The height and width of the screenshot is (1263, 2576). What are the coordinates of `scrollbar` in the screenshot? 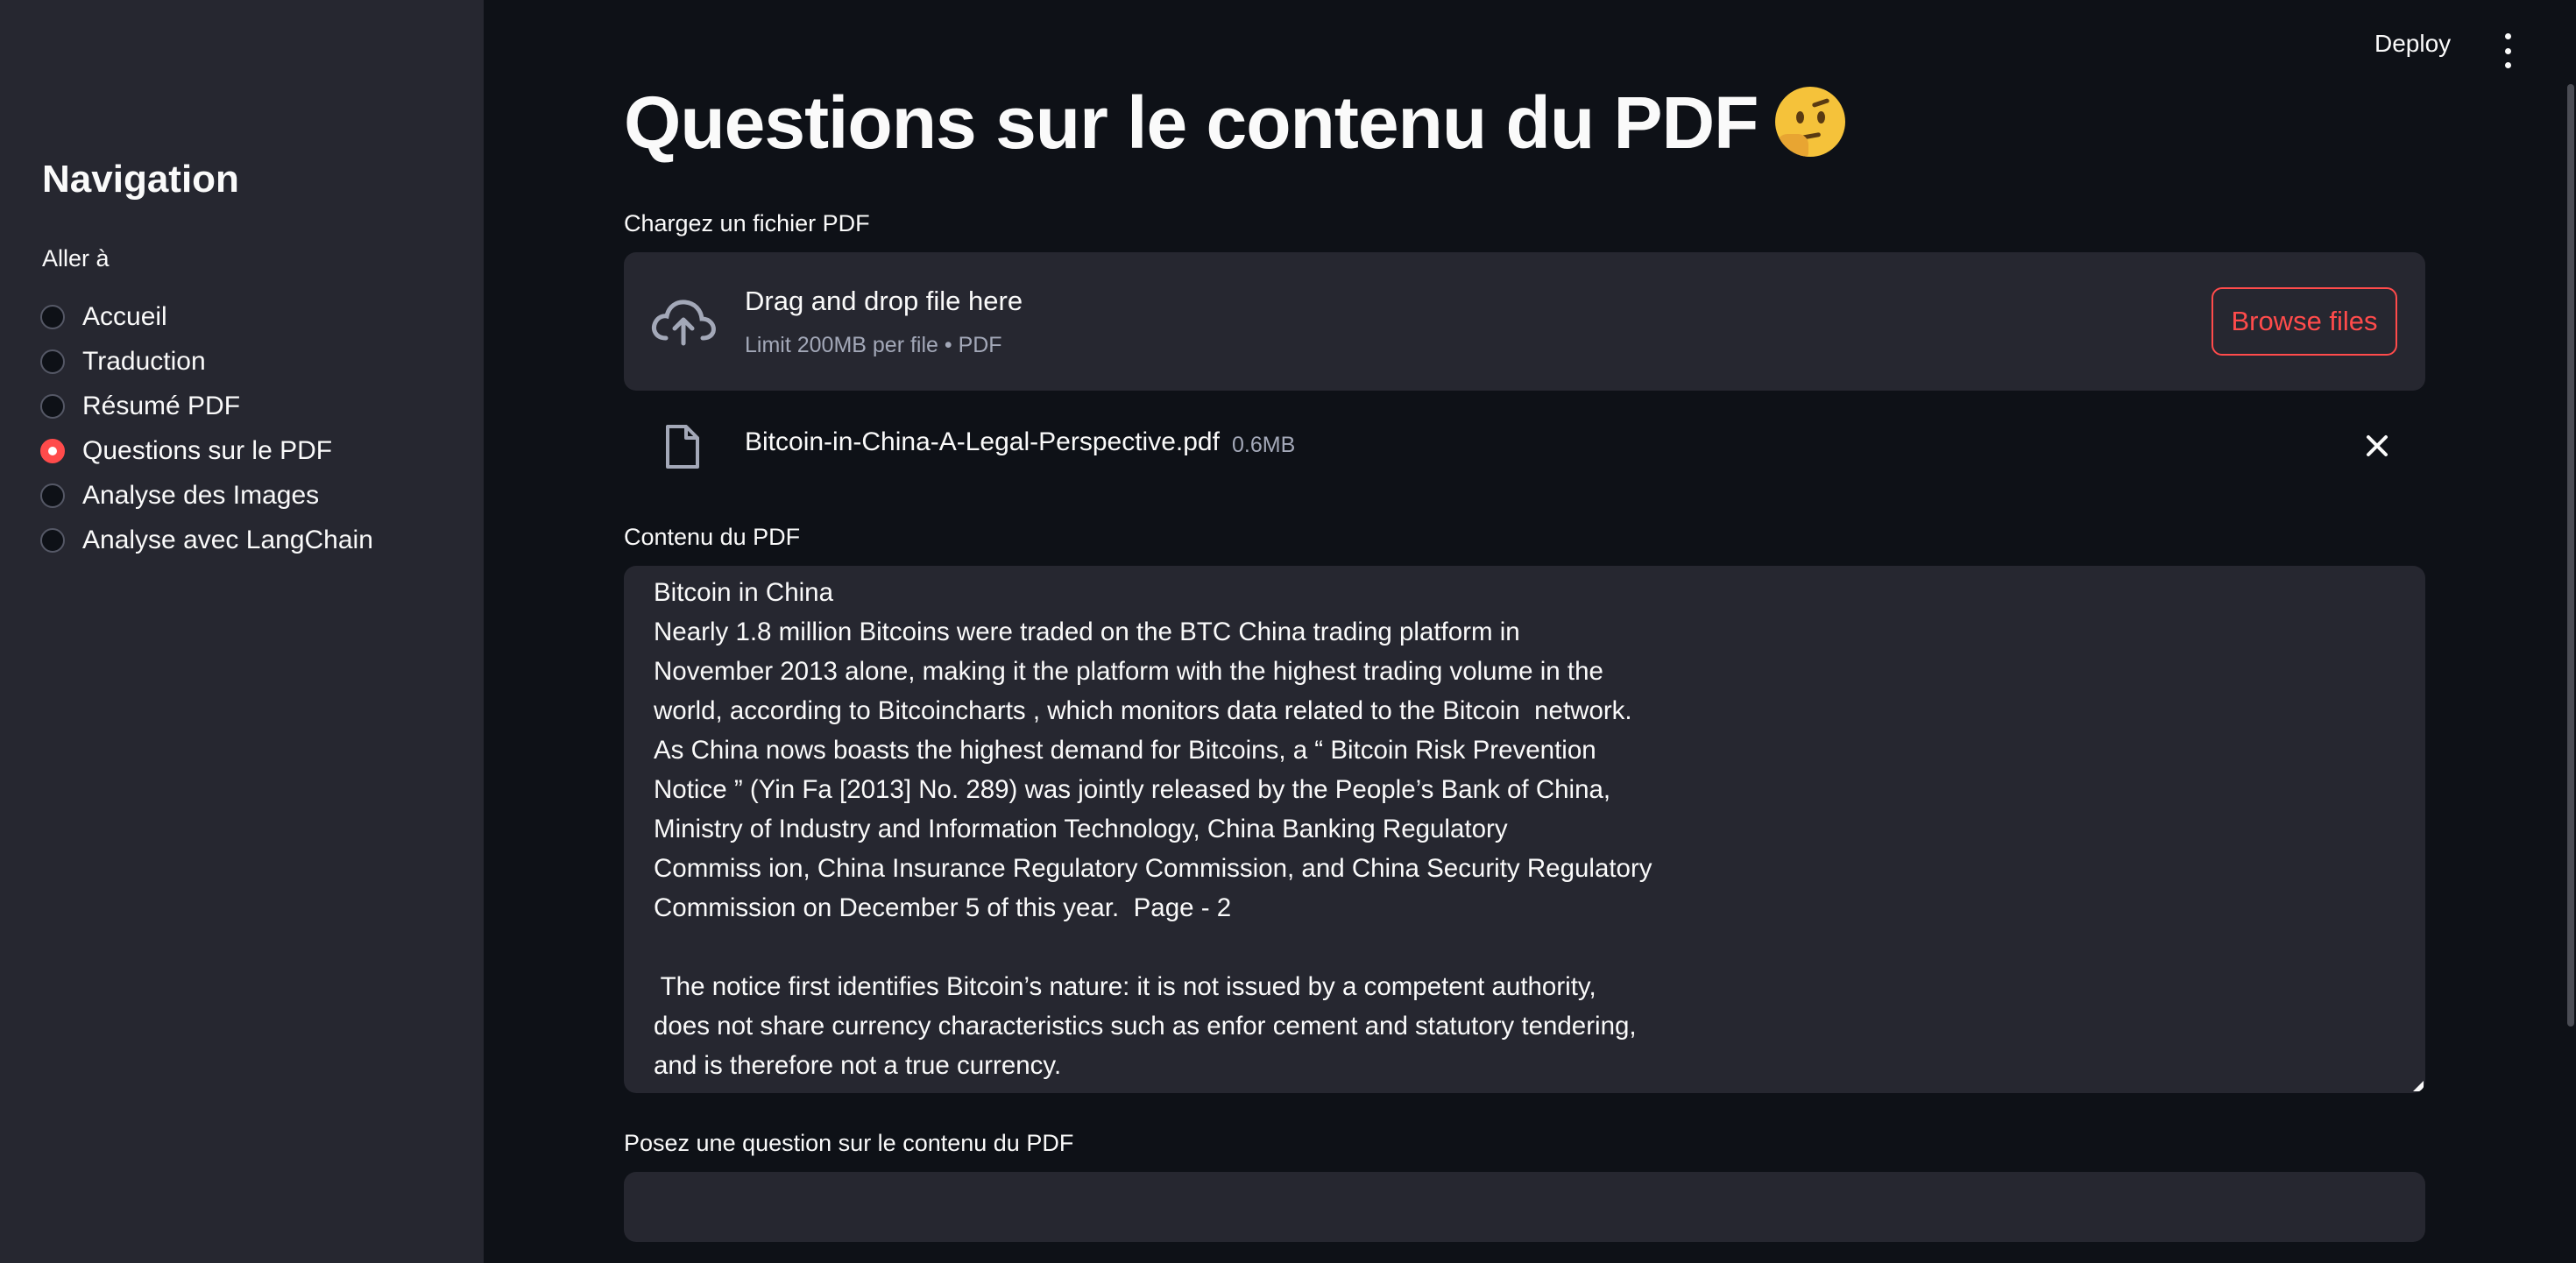 It's located at (2570, 556).